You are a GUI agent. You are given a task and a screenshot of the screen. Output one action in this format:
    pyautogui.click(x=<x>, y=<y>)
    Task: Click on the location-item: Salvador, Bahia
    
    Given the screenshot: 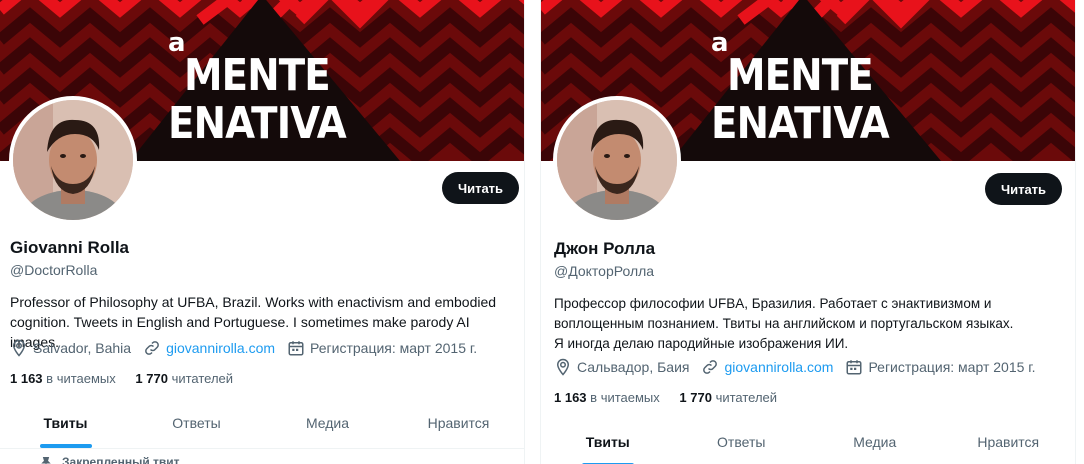 What is the action you would take?
    pyautogui.click(x=70, y=348)
    